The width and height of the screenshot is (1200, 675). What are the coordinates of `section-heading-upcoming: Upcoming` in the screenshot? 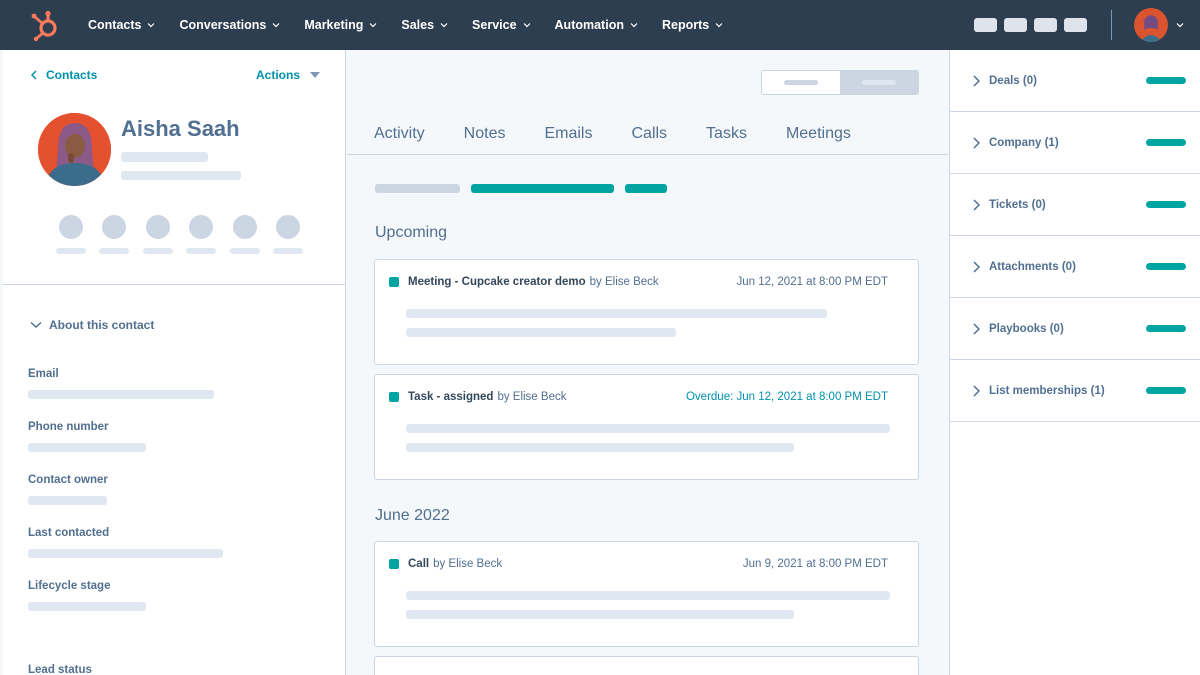 It's located at (411, 232).